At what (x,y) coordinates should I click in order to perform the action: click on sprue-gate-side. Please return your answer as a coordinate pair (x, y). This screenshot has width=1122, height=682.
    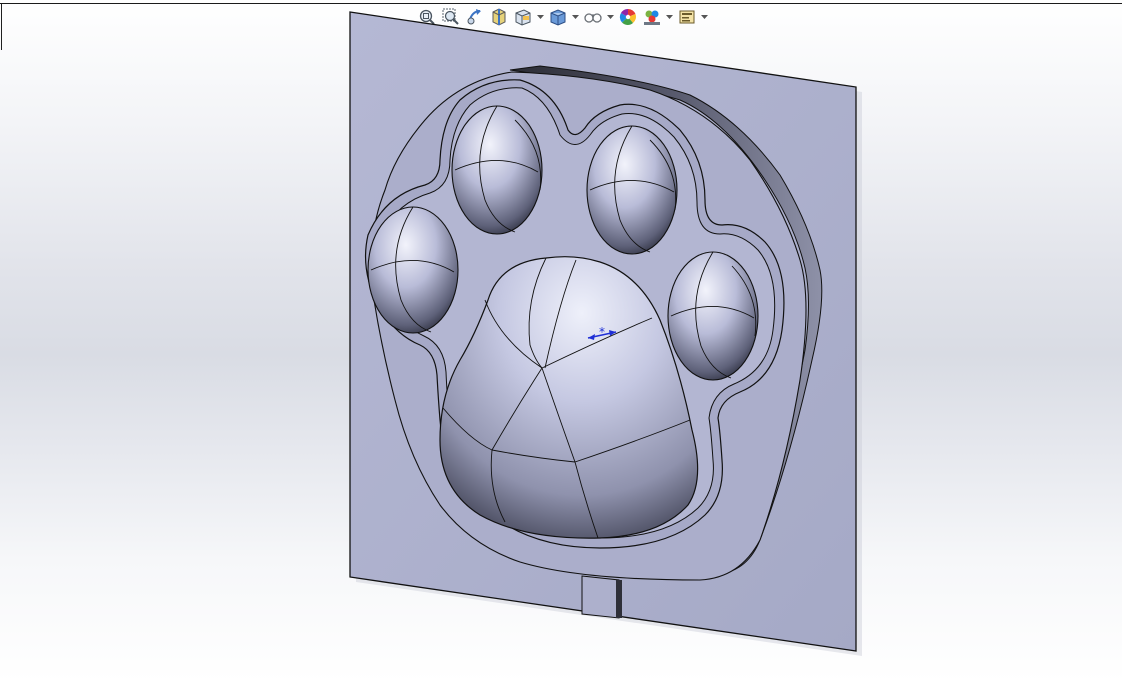
    Looking at the image, I should click on (619, 599).